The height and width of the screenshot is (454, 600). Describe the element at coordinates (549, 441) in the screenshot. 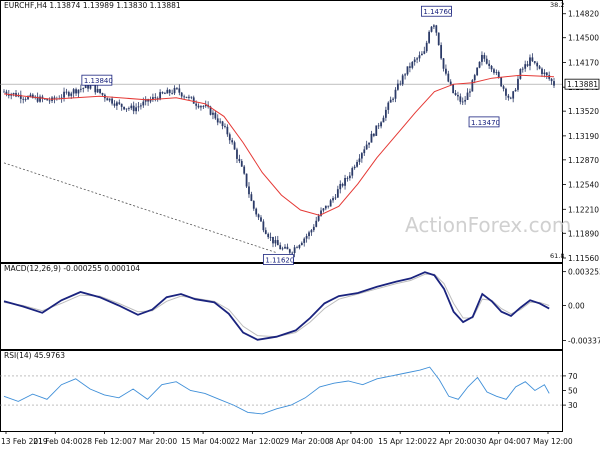

I see `x-tick-label: 7 May 12:00` at that location.